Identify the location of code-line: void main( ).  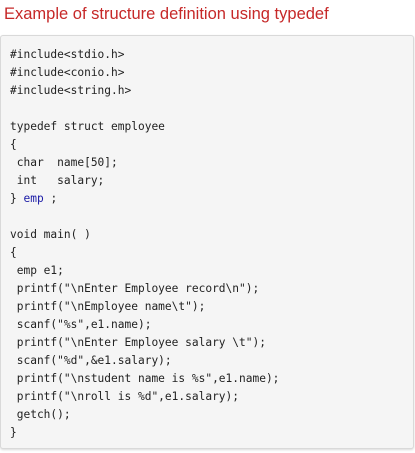
(50, 234).